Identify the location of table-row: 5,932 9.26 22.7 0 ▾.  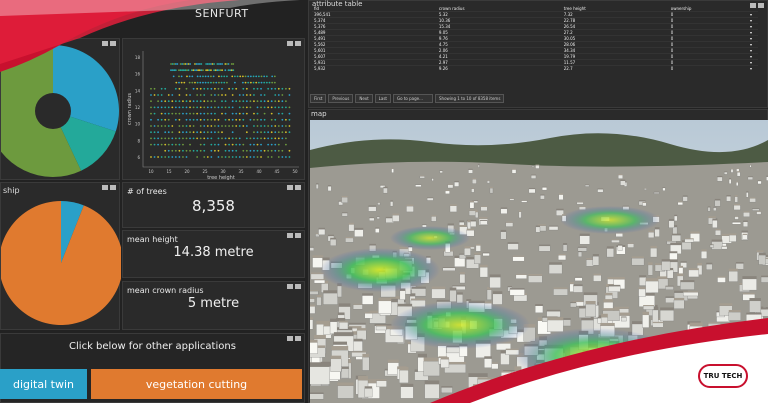
(535, 68).